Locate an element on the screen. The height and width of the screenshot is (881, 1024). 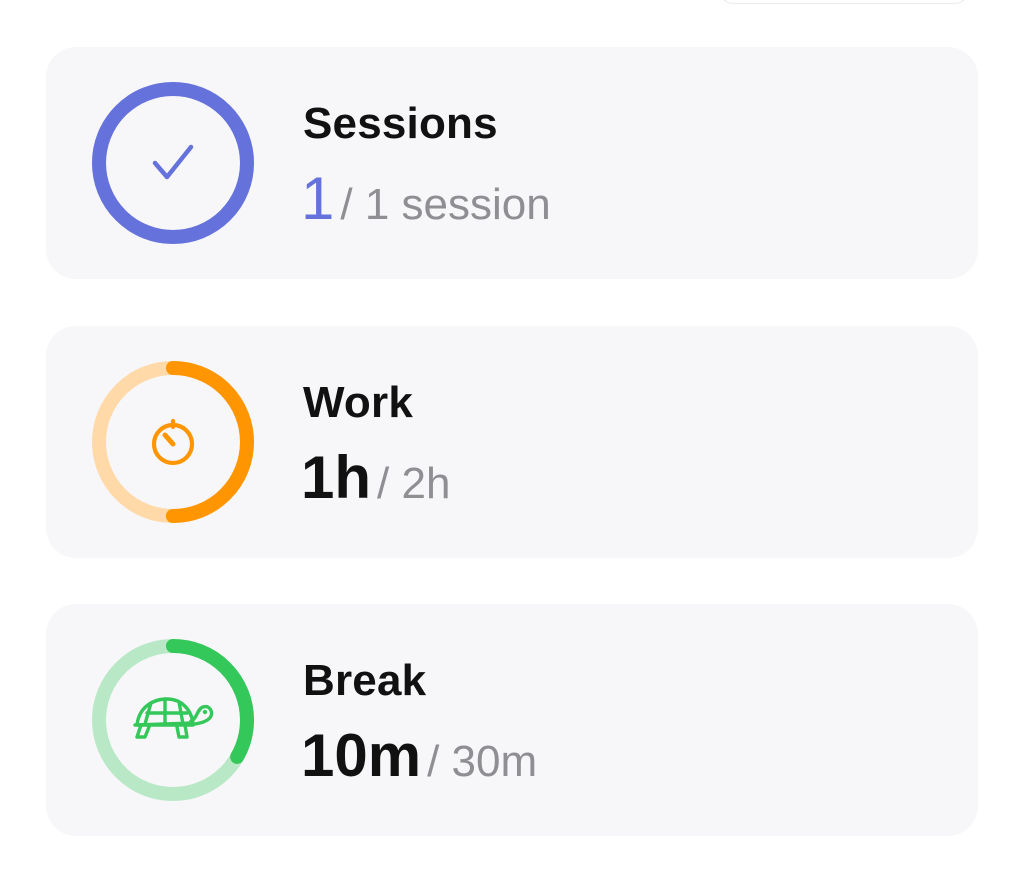
break-title: Break is located at coordinates (365, 680).